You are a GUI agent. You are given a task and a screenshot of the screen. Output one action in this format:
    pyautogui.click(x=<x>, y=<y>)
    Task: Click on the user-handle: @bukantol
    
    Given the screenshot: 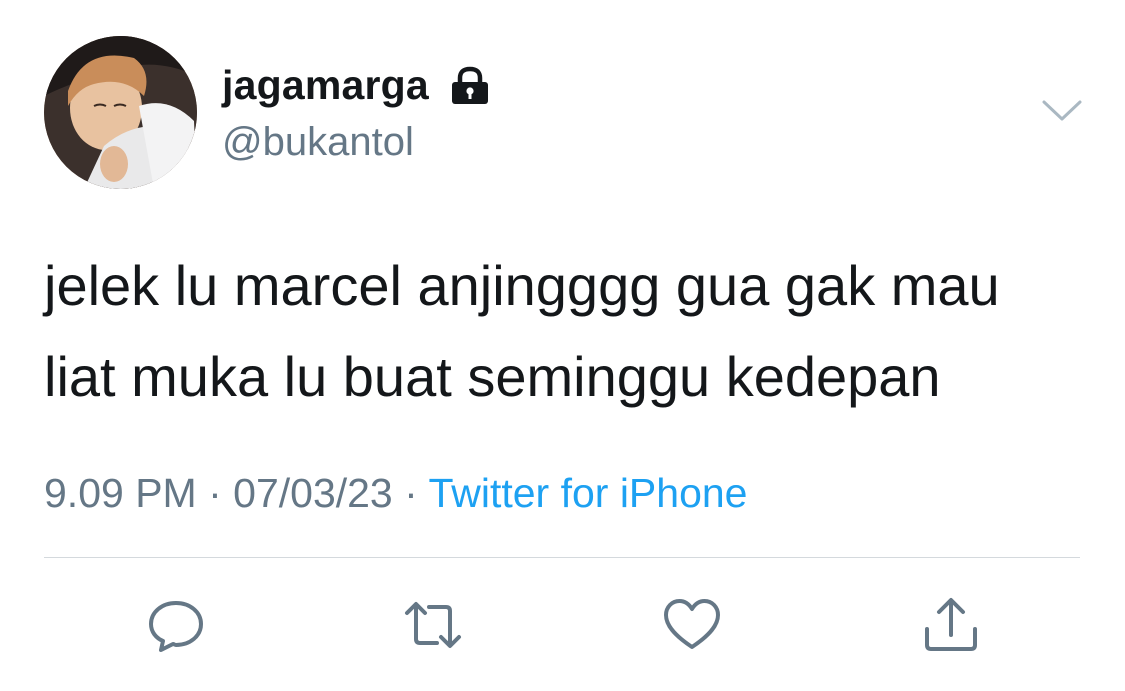 What is the action you would take?
    pyautogui.click(x=318, y=142)
    